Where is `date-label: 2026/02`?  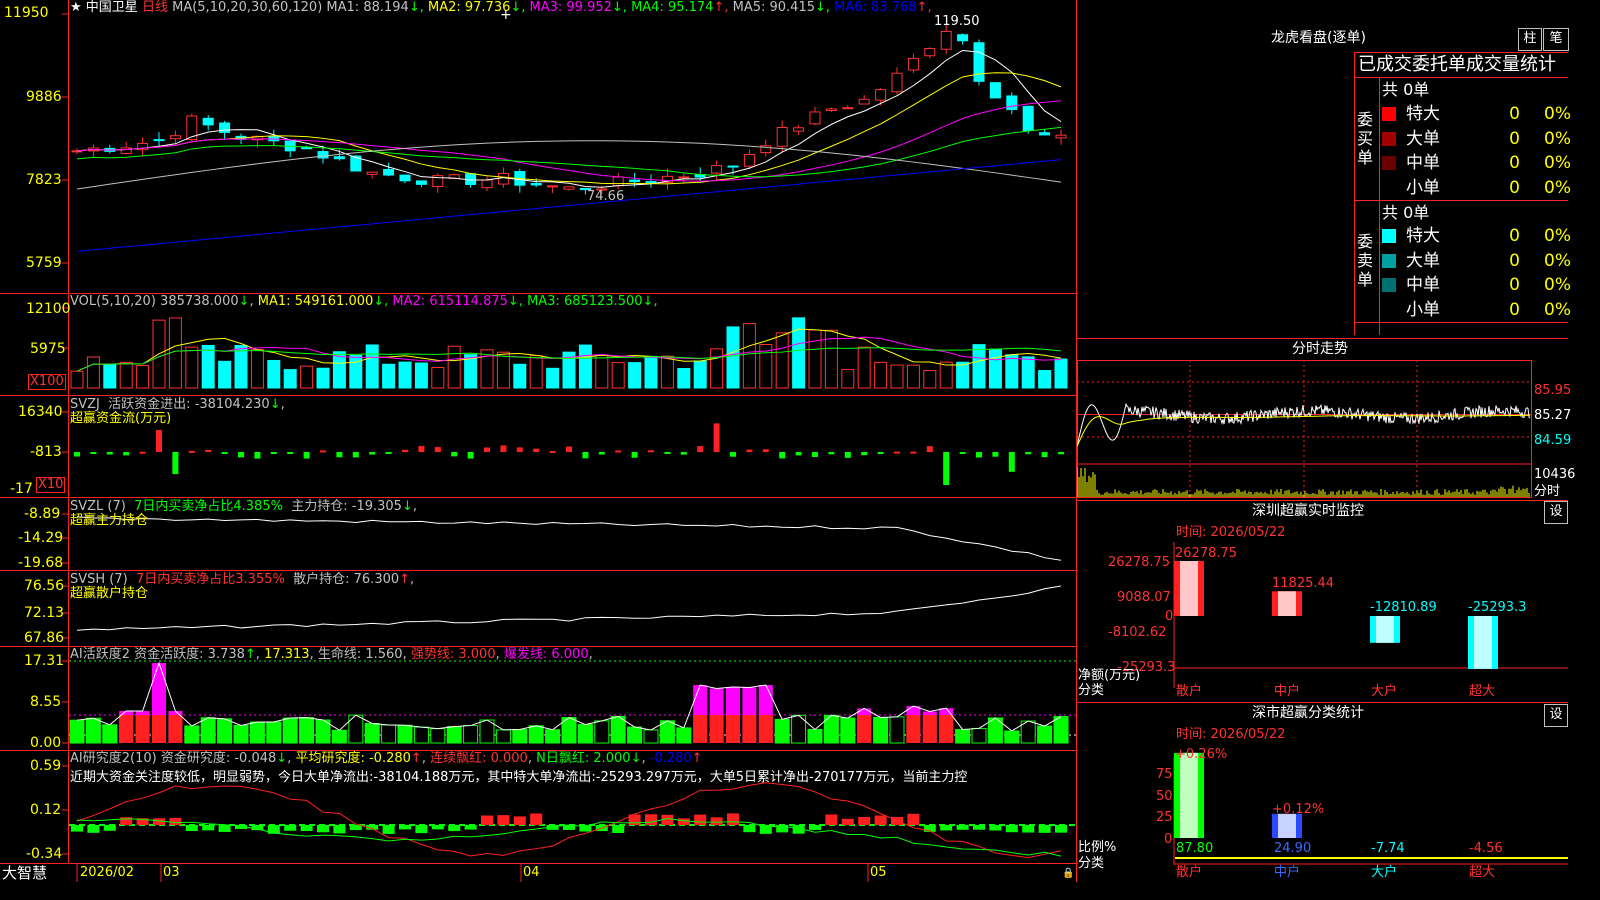 date-label: 2026/02 is located at coordinates (107, 872).